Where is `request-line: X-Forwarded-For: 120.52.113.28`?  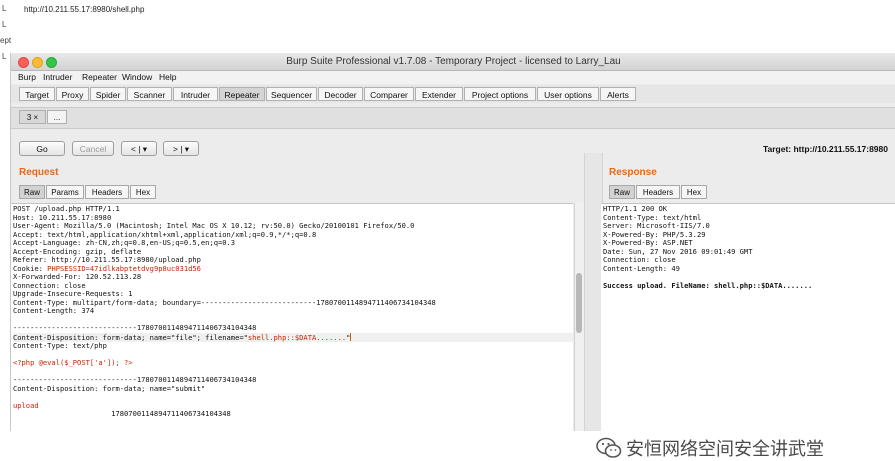 request-line: X-Forwarded-For: 120.52.113.28 is located at coordinates (293, 277).